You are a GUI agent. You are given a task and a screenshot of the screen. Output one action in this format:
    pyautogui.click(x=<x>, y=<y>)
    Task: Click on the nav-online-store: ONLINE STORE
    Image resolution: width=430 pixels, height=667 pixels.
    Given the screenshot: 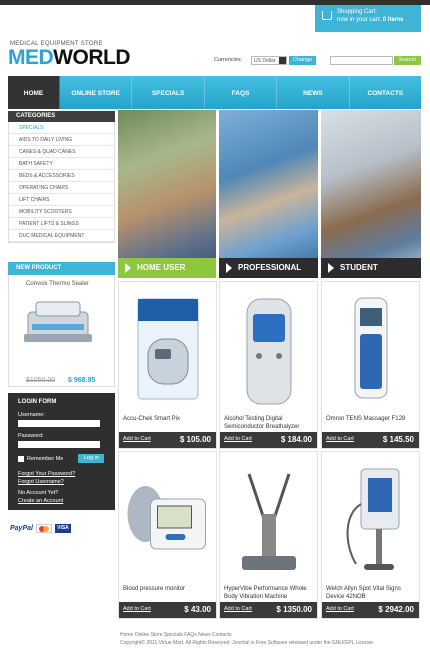 What is the action you would take?
    pyautogui.click(x=96, y=92)
    